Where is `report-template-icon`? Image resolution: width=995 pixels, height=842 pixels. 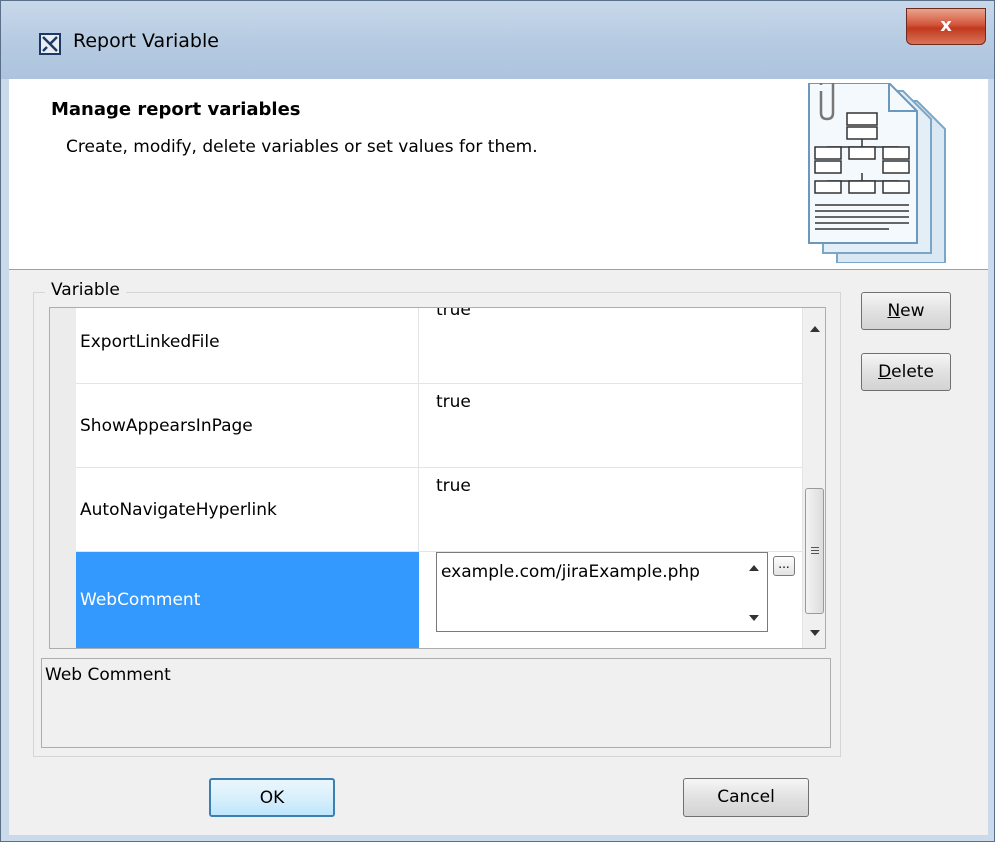 report-template-icon is located at coordinates (877, 173).